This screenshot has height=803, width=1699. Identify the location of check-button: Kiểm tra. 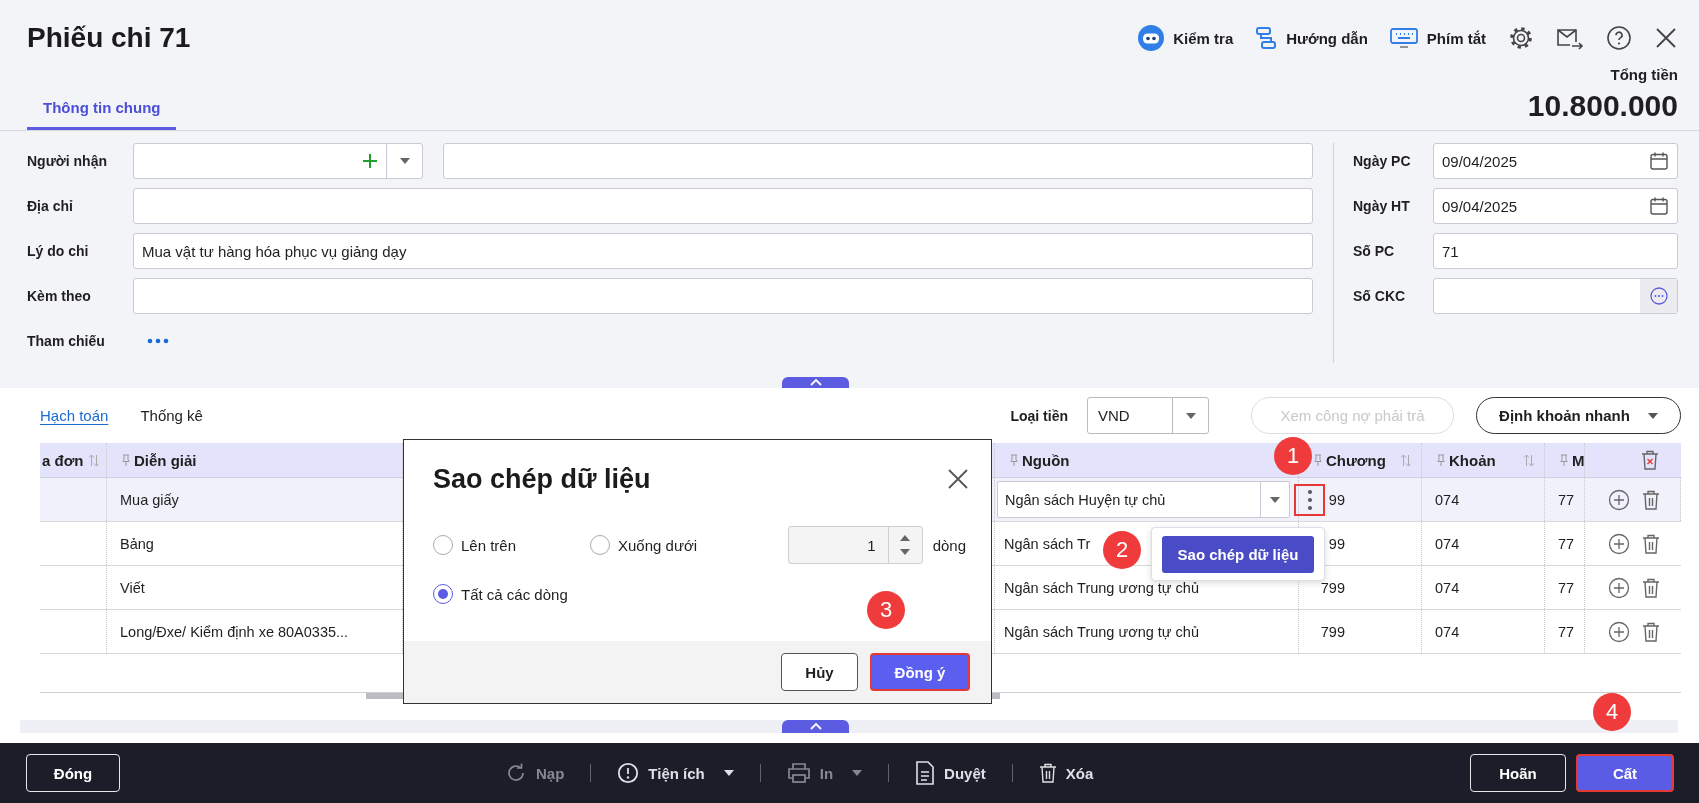
(1186, 38).